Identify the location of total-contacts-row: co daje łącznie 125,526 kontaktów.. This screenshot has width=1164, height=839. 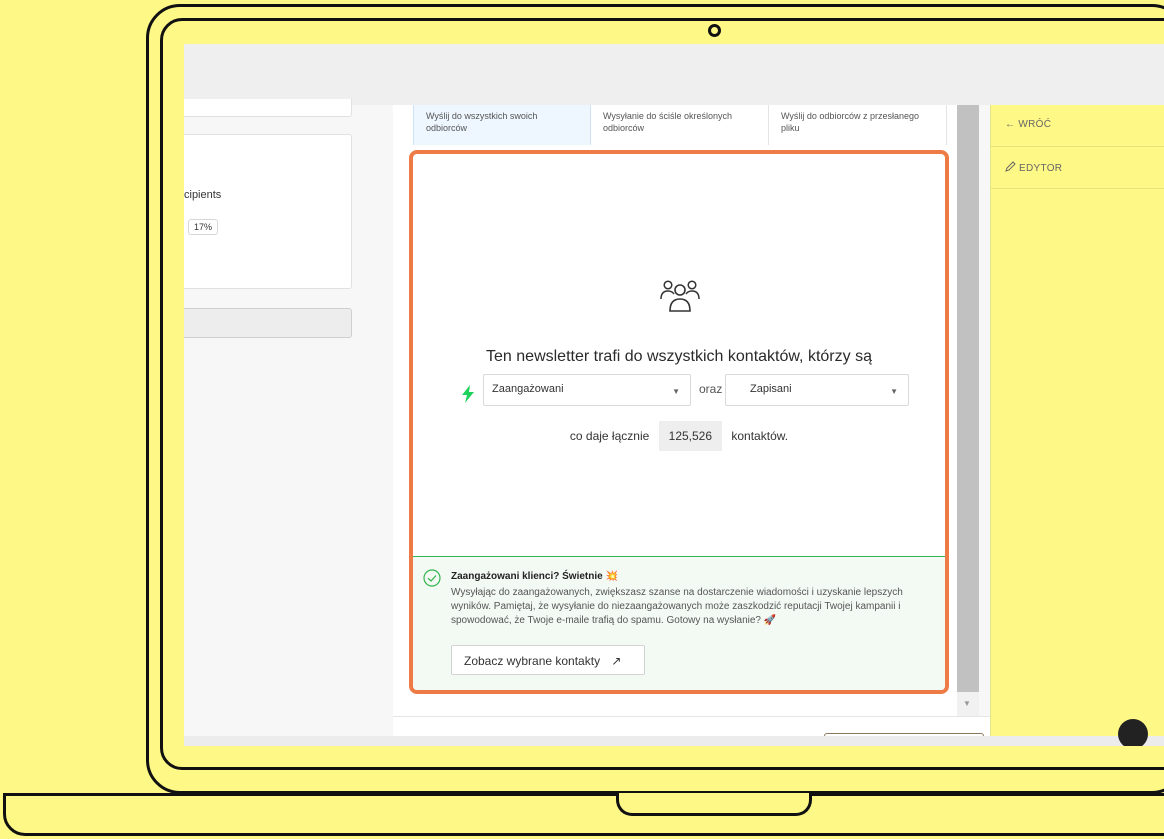
(679, 436).